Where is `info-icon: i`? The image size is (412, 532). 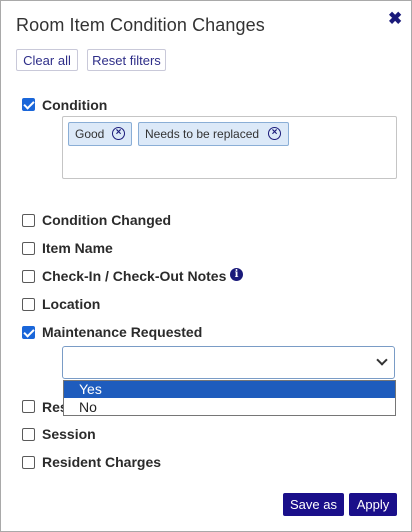
info-icon: i is located at coordinates (236, 274).